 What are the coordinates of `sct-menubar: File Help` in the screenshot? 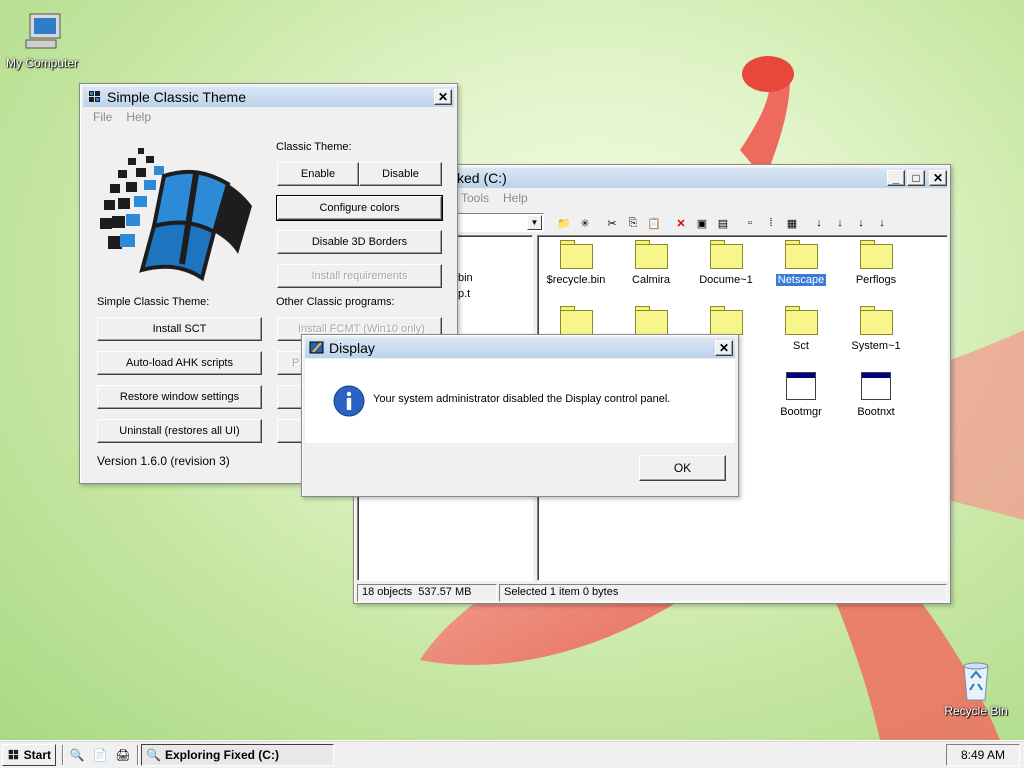 It's located at (122, 119).